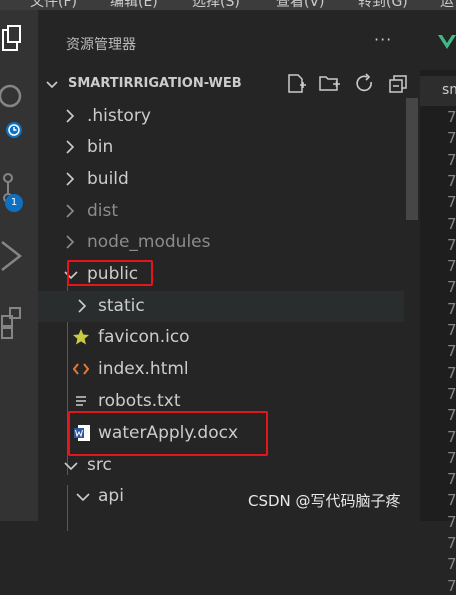 Image resolution: width=456 pixels, height=595 pixels. What do you see at coordinates (53, 5) in the screenshot?
I see `menu-file: 文件(F)` at bounding box center [53, 5].